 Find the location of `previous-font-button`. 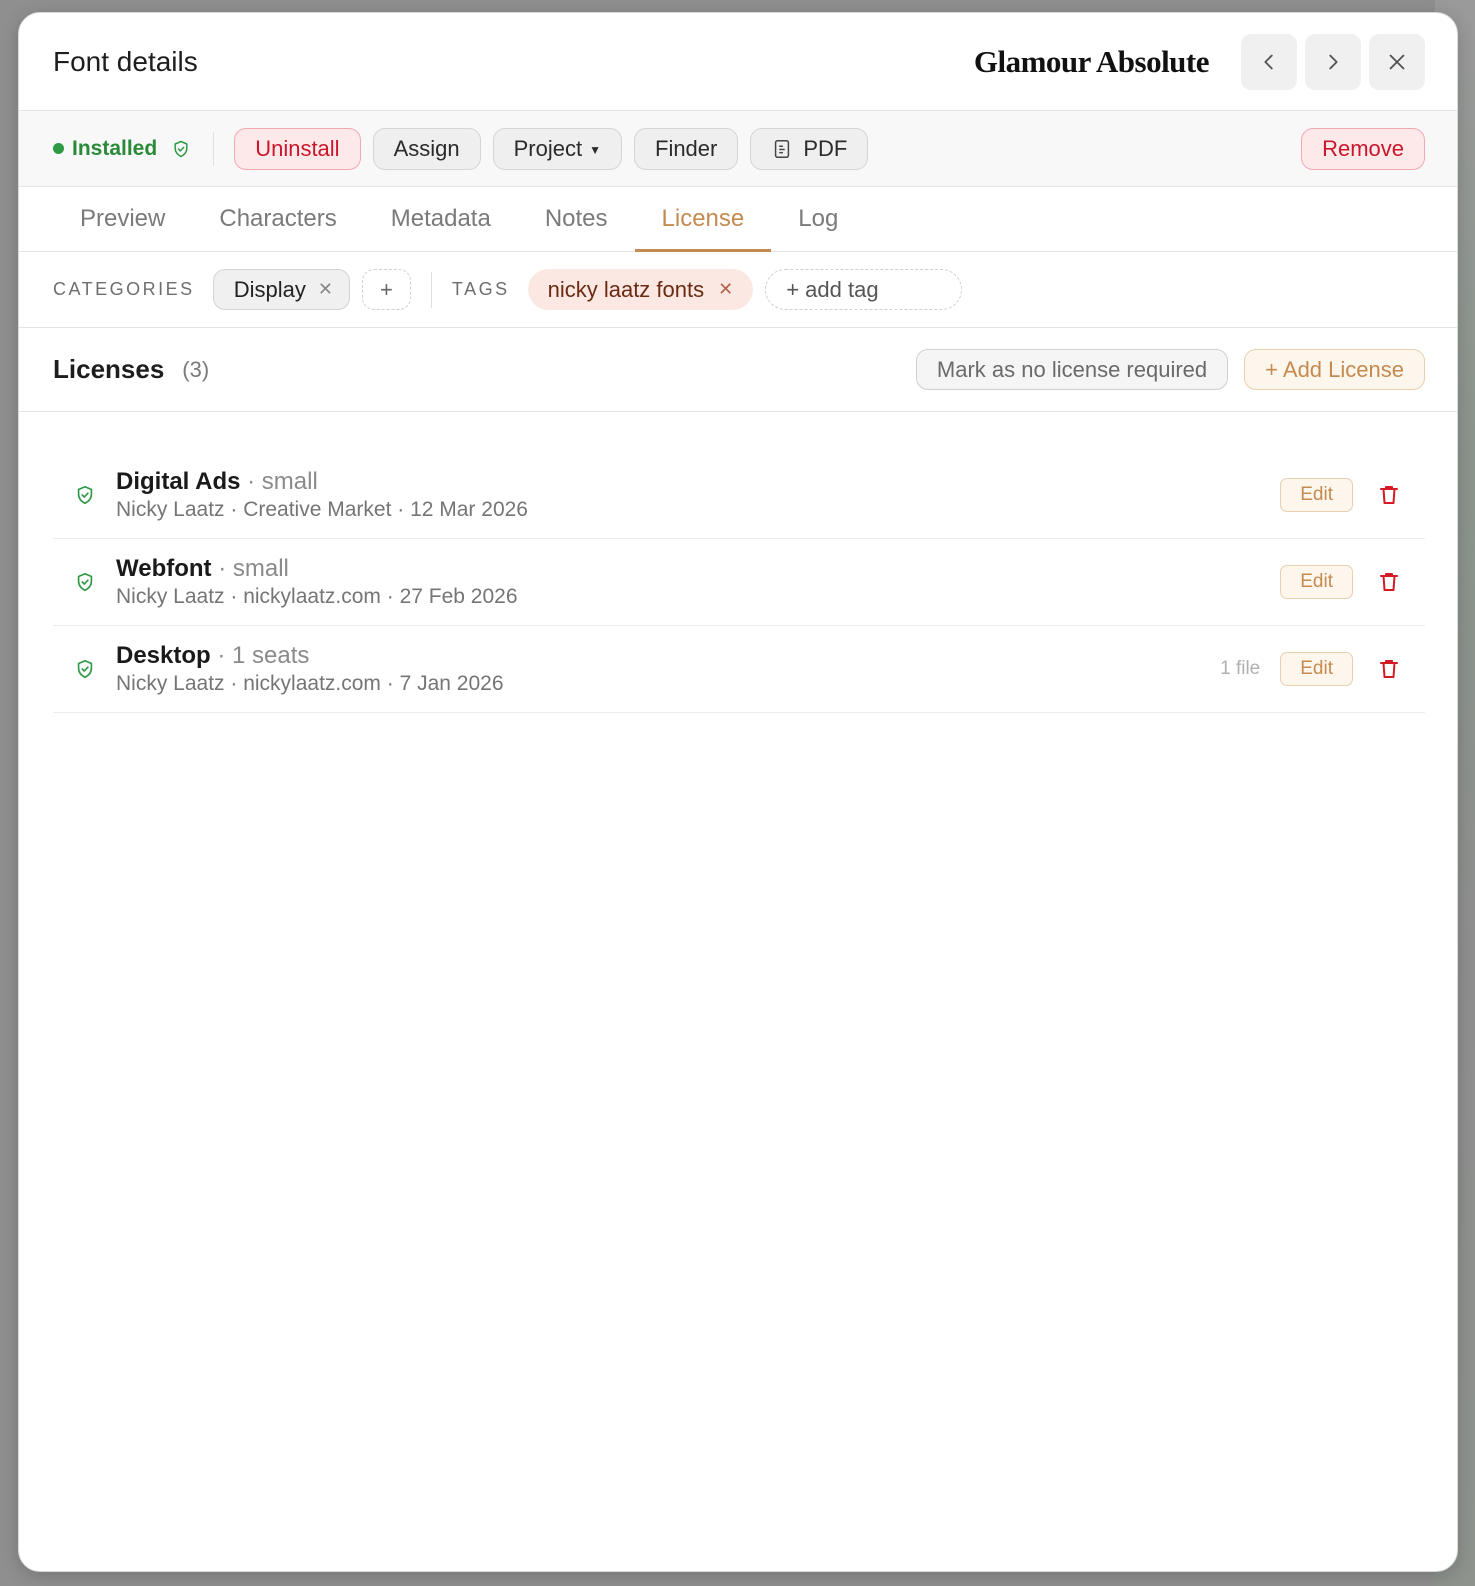

previous-font-button is located at coordinates (1269, 61).